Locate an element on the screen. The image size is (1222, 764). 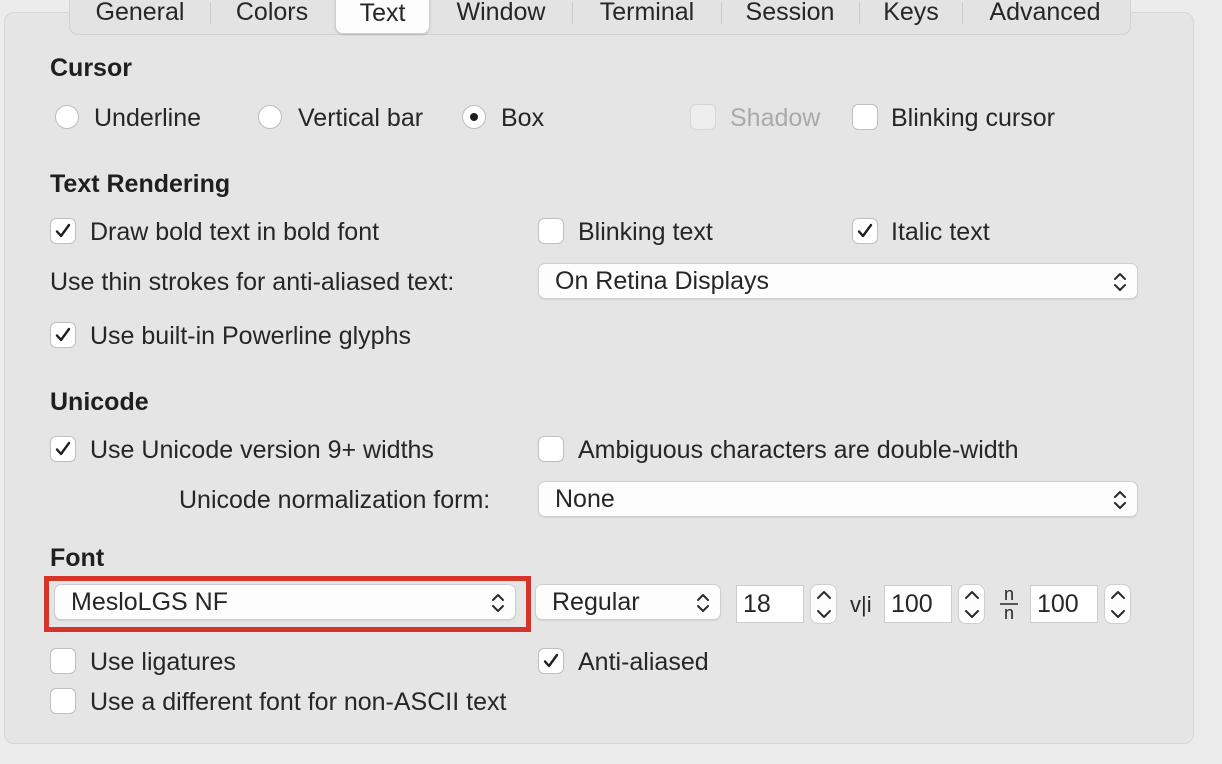
shadow-label: Shadow is located at coordinates (775, 118).